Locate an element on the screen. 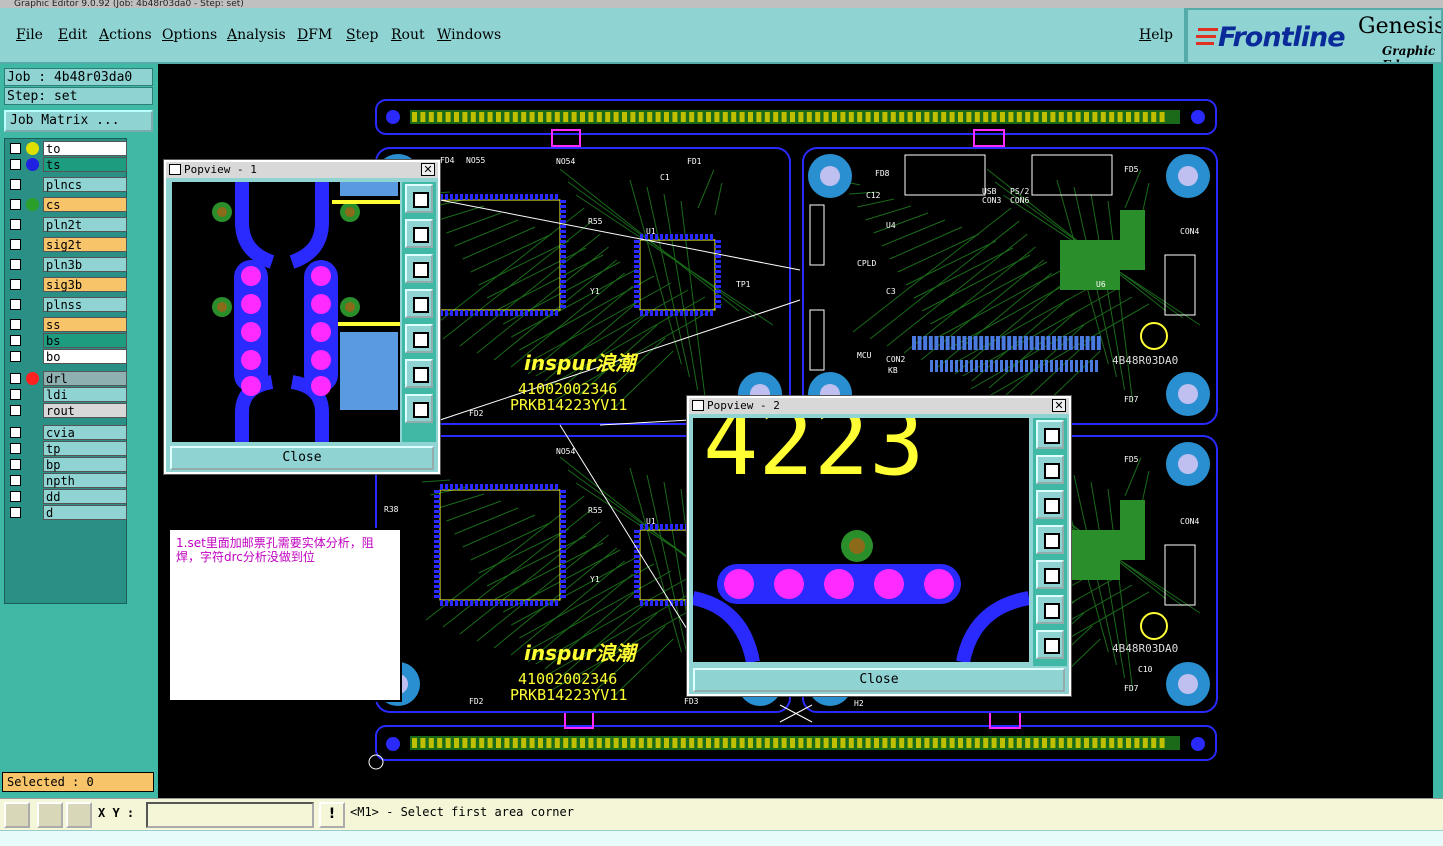 The image size is (1443, 846). frontline-mark-icon is located at coordinates (1207, 36).